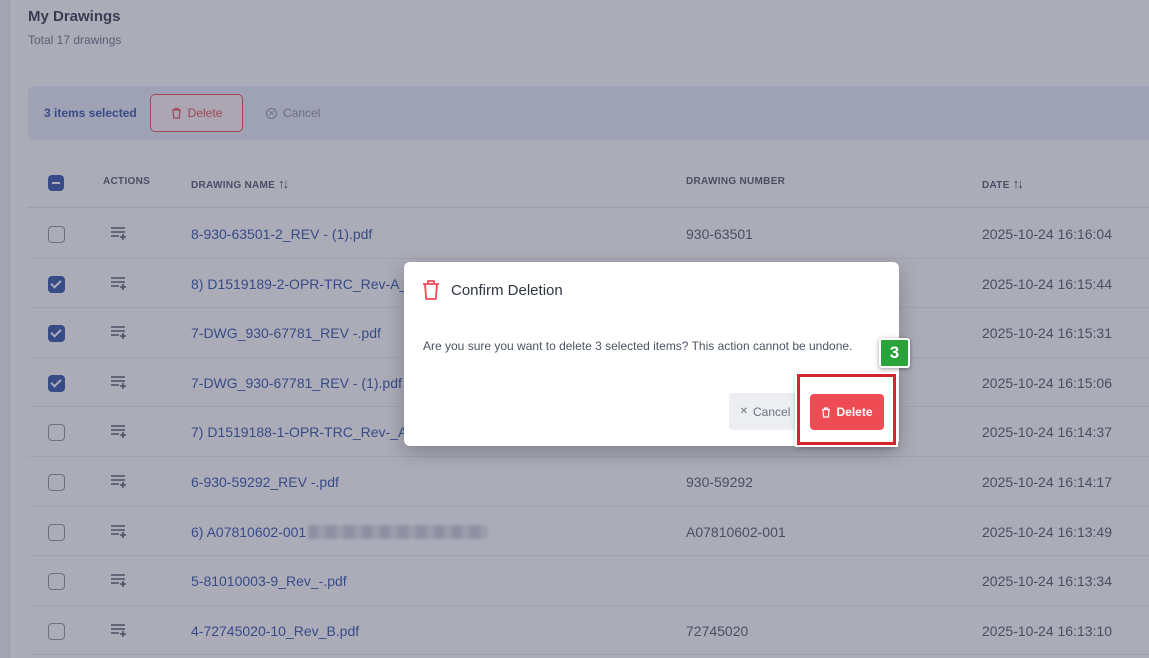 This screenshot has height=658, width=1149. I want to click on dialog-cancel-button: ✕ Cancel, so click(765, 411).